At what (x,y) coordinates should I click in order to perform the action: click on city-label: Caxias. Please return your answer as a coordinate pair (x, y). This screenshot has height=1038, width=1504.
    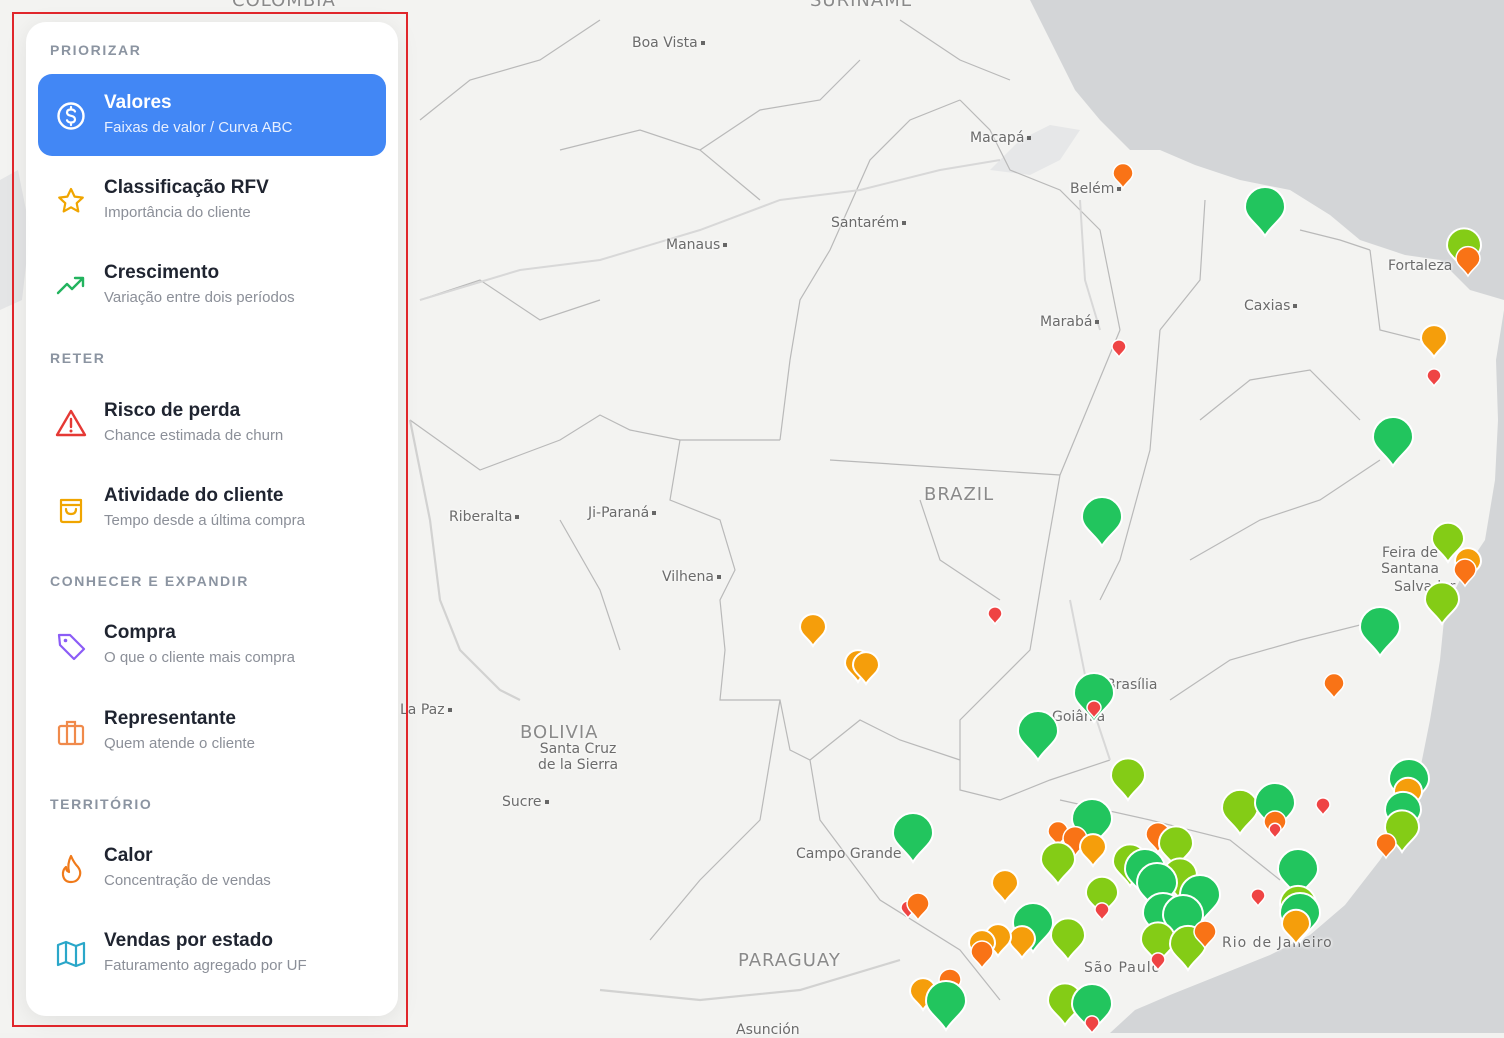
    Looking at the image, I should click on (1271, 306).